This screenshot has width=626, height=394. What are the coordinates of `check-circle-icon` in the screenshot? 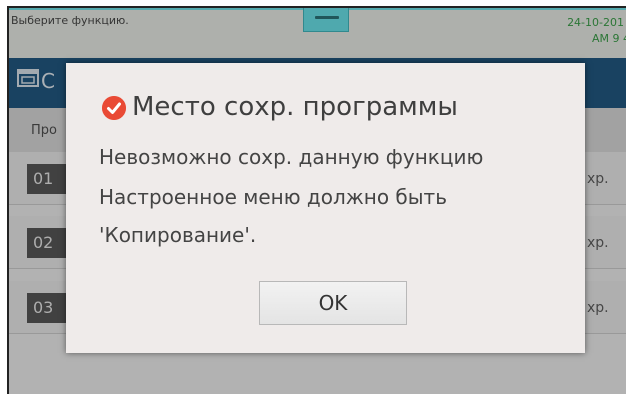 It's located at (114, 108).